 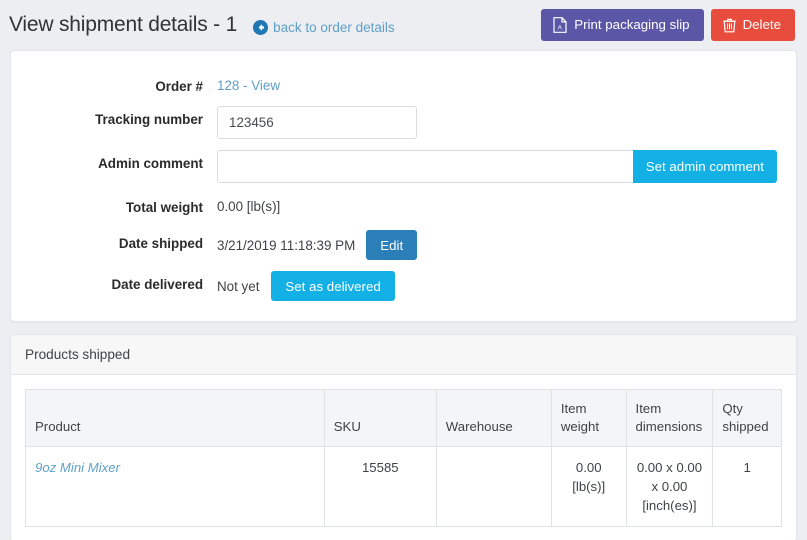 What do you see at coordinates (729, 25) in the screenshot?
I see `trash-icon` at bounding box center [729, 25].